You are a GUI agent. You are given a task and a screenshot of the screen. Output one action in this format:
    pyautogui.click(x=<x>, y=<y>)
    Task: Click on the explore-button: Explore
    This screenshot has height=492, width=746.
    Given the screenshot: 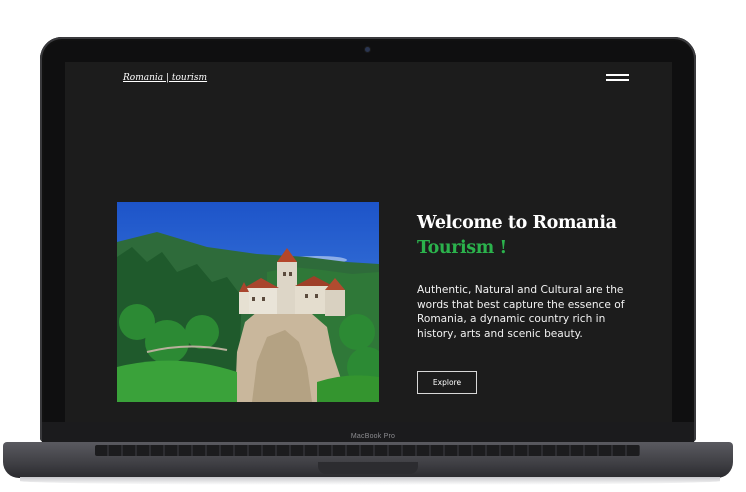 What is the action you would take?
    pyautogui.click(x=447, y=382)
    